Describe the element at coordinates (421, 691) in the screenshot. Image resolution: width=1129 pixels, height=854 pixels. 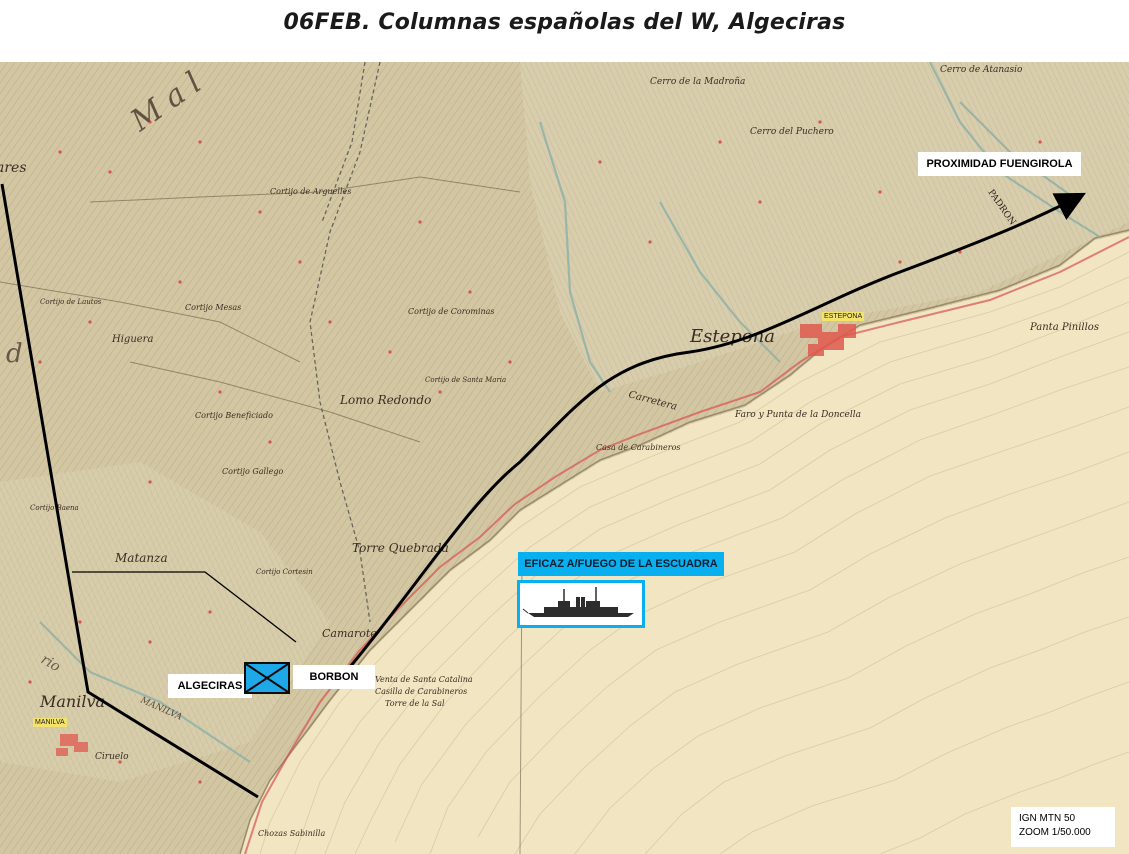
I see `label-casilla: Casilla de Carabineros` at that location.